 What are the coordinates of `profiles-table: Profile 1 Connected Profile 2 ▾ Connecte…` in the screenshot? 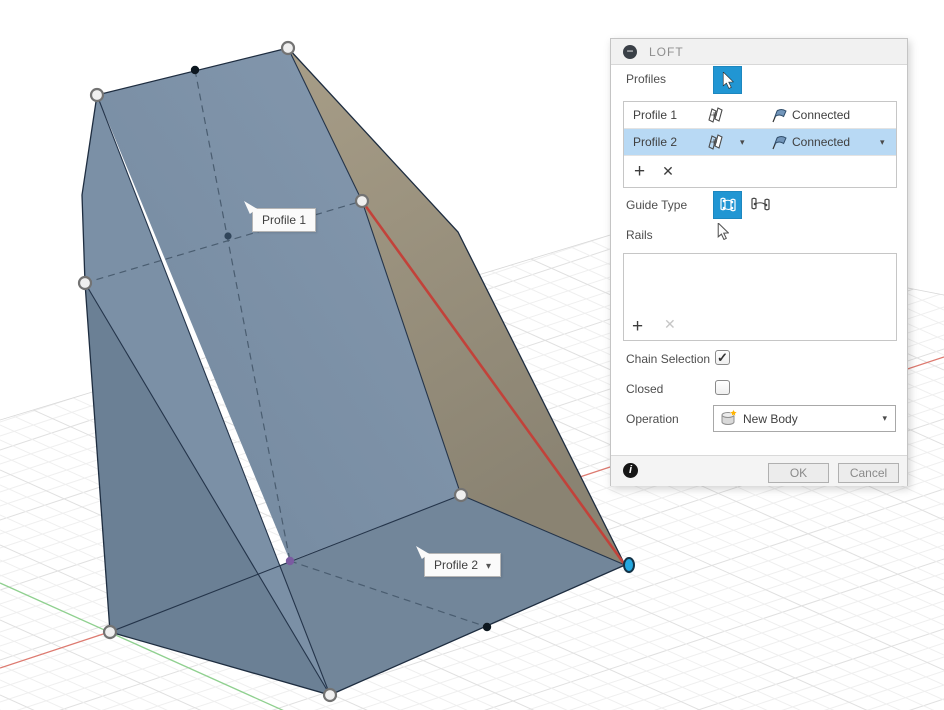 It's located at (760, 144).